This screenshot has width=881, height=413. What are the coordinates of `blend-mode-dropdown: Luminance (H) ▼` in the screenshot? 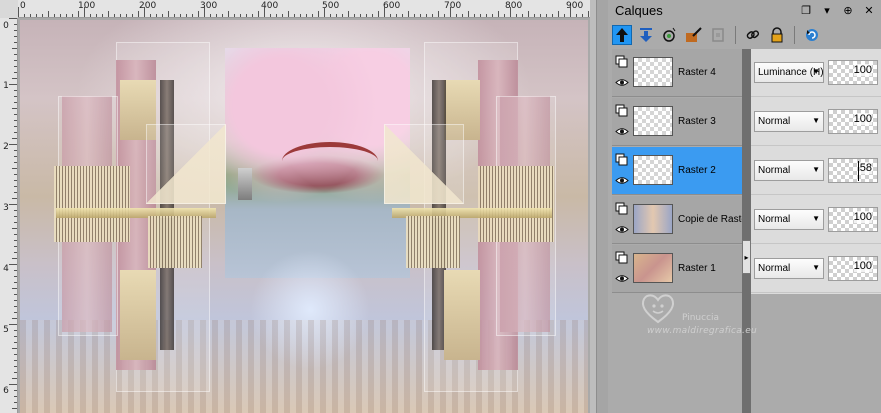 It's located at (789, 72).